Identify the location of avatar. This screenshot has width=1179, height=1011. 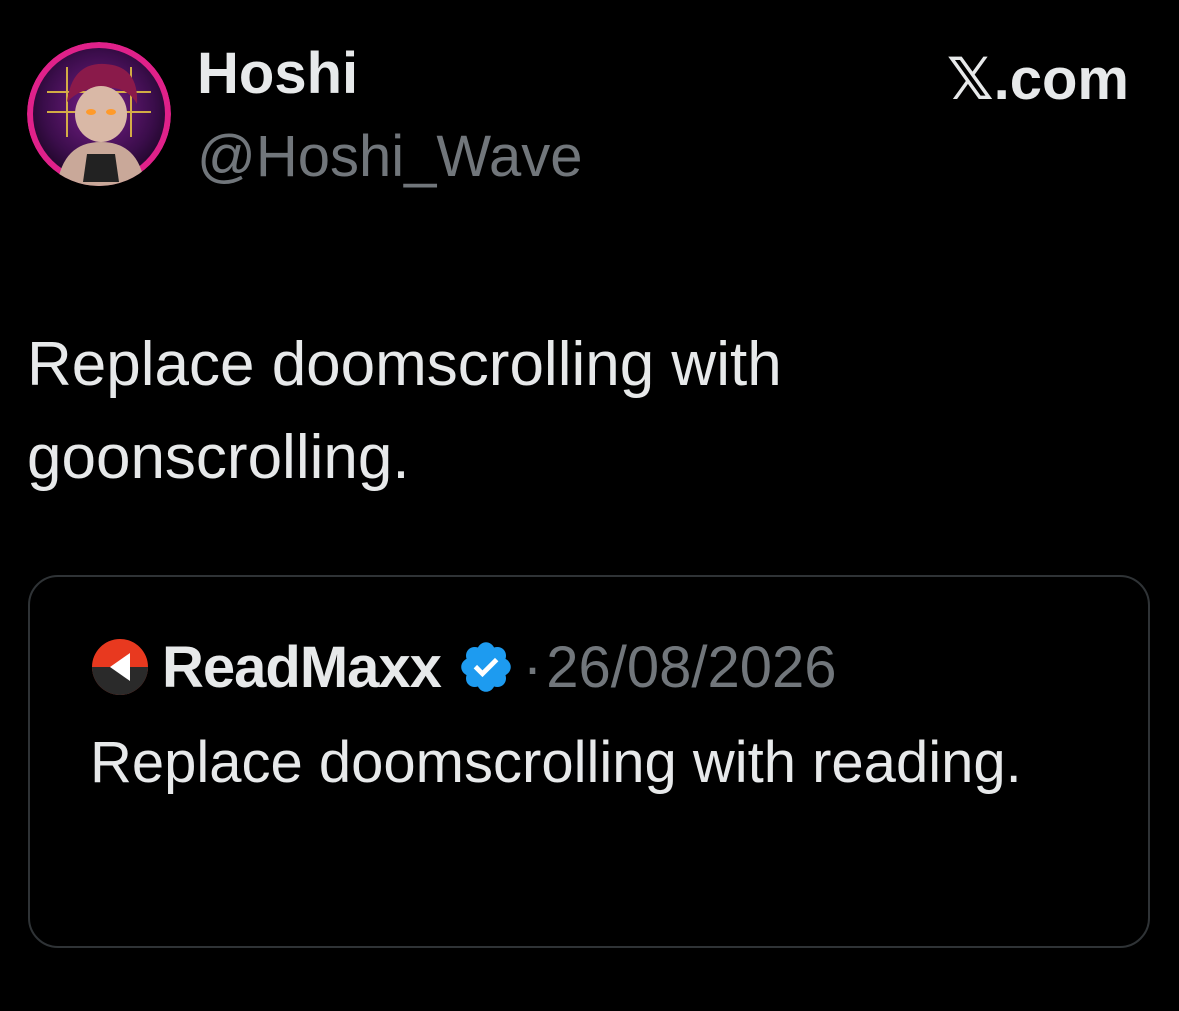
(99, 114).